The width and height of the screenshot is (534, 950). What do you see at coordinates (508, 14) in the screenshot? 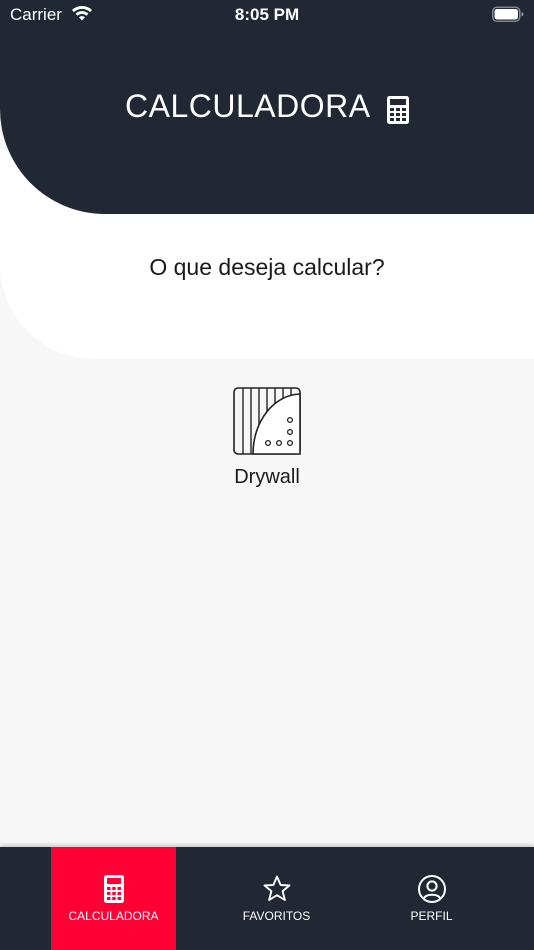
I see `battery-icon` at bounding box center [508, 14].